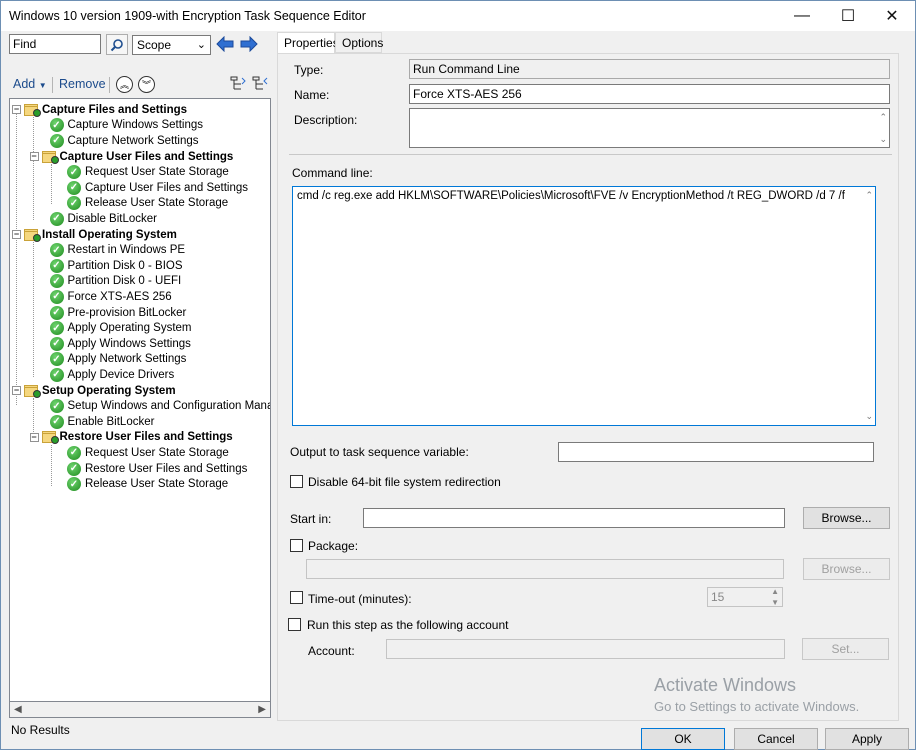 The image size is (916, 750). What do you see at coordinates (296, 481) in the screenshot?
I see `disable-64bit-checkbox` at bounding box center [296, 481].